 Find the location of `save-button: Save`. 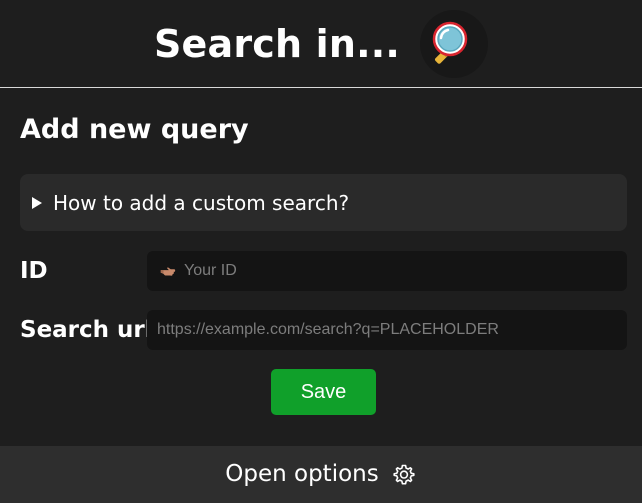

save-button: Save is located at coordinates (323, 392).